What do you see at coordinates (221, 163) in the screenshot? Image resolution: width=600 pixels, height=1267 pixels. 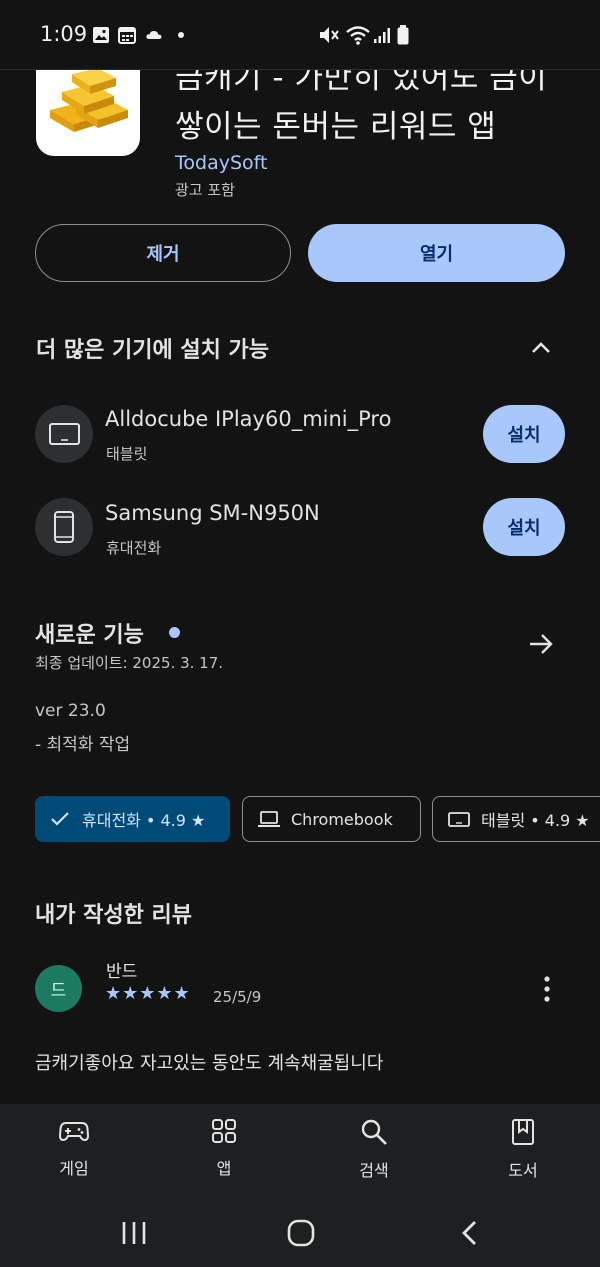 I see `developer-link: TodaySoft` at bounding box center [221, 163].